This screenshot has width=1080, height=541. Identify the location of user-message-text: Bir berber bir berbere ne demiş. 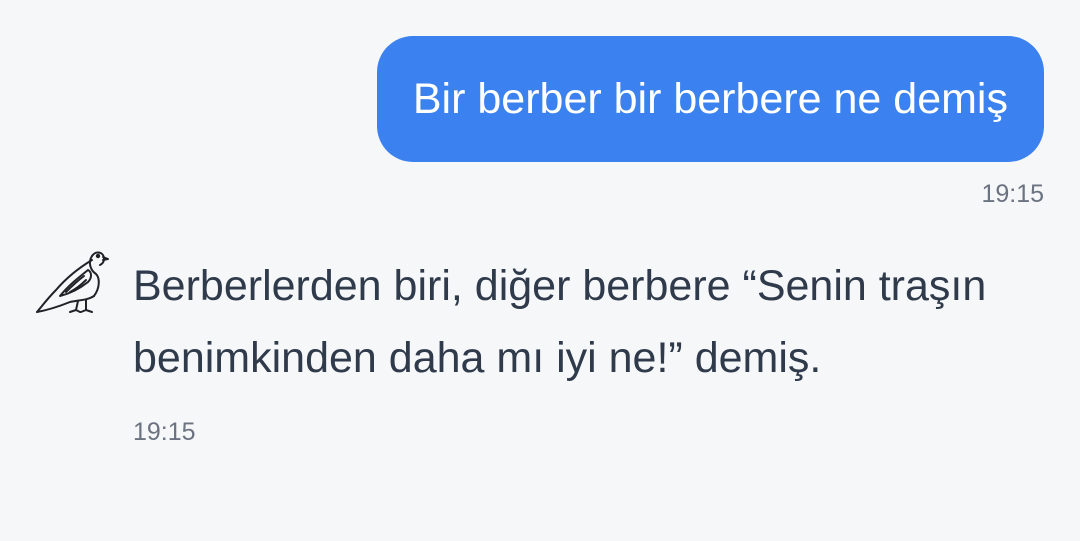
(710, 98).